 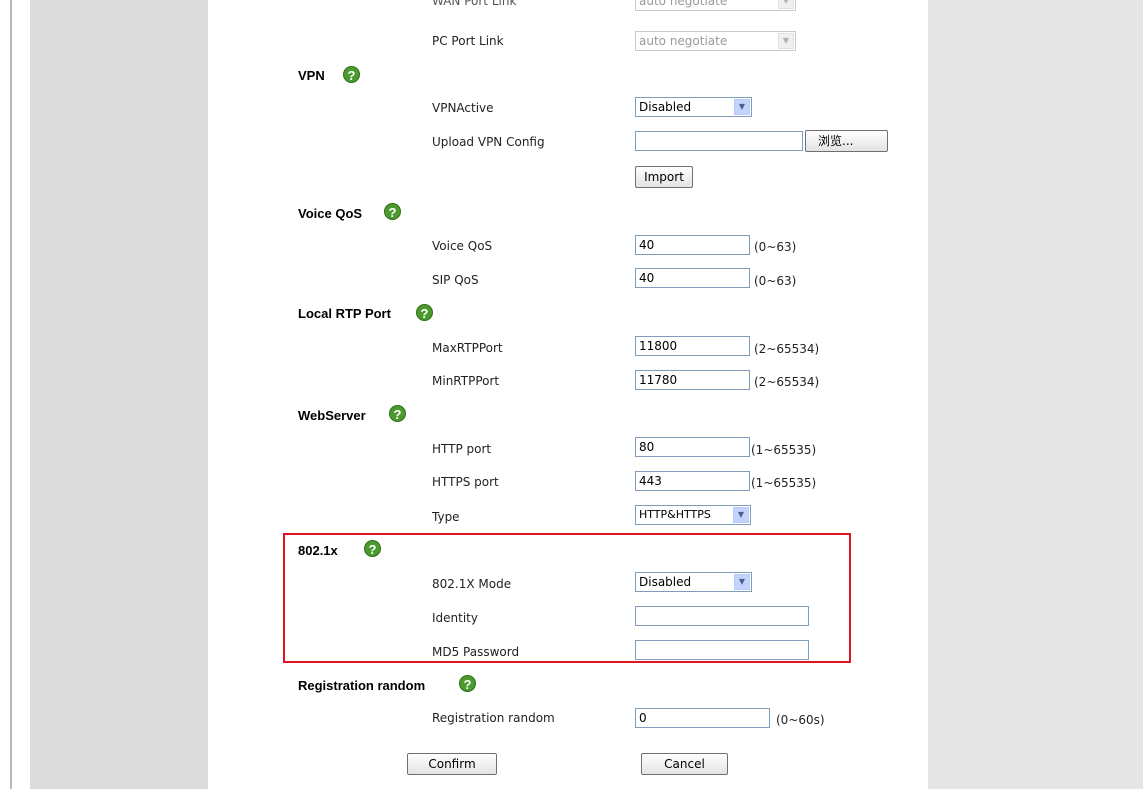 I want to click on http-port-input: 80, so click(x=692, y=447).